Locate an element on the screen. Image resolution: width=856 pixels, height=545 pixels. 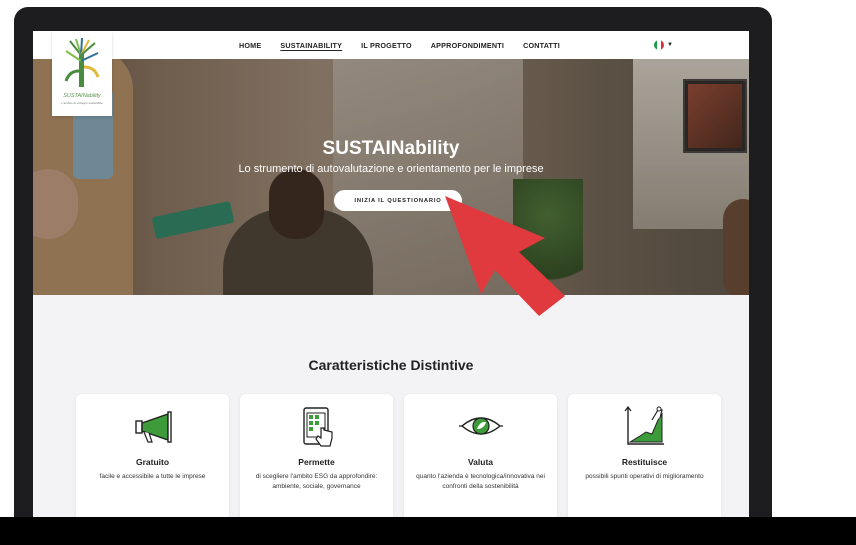
feature-desc: facile e accessibile a tutte le imprese is located at coordinates (152, 476).